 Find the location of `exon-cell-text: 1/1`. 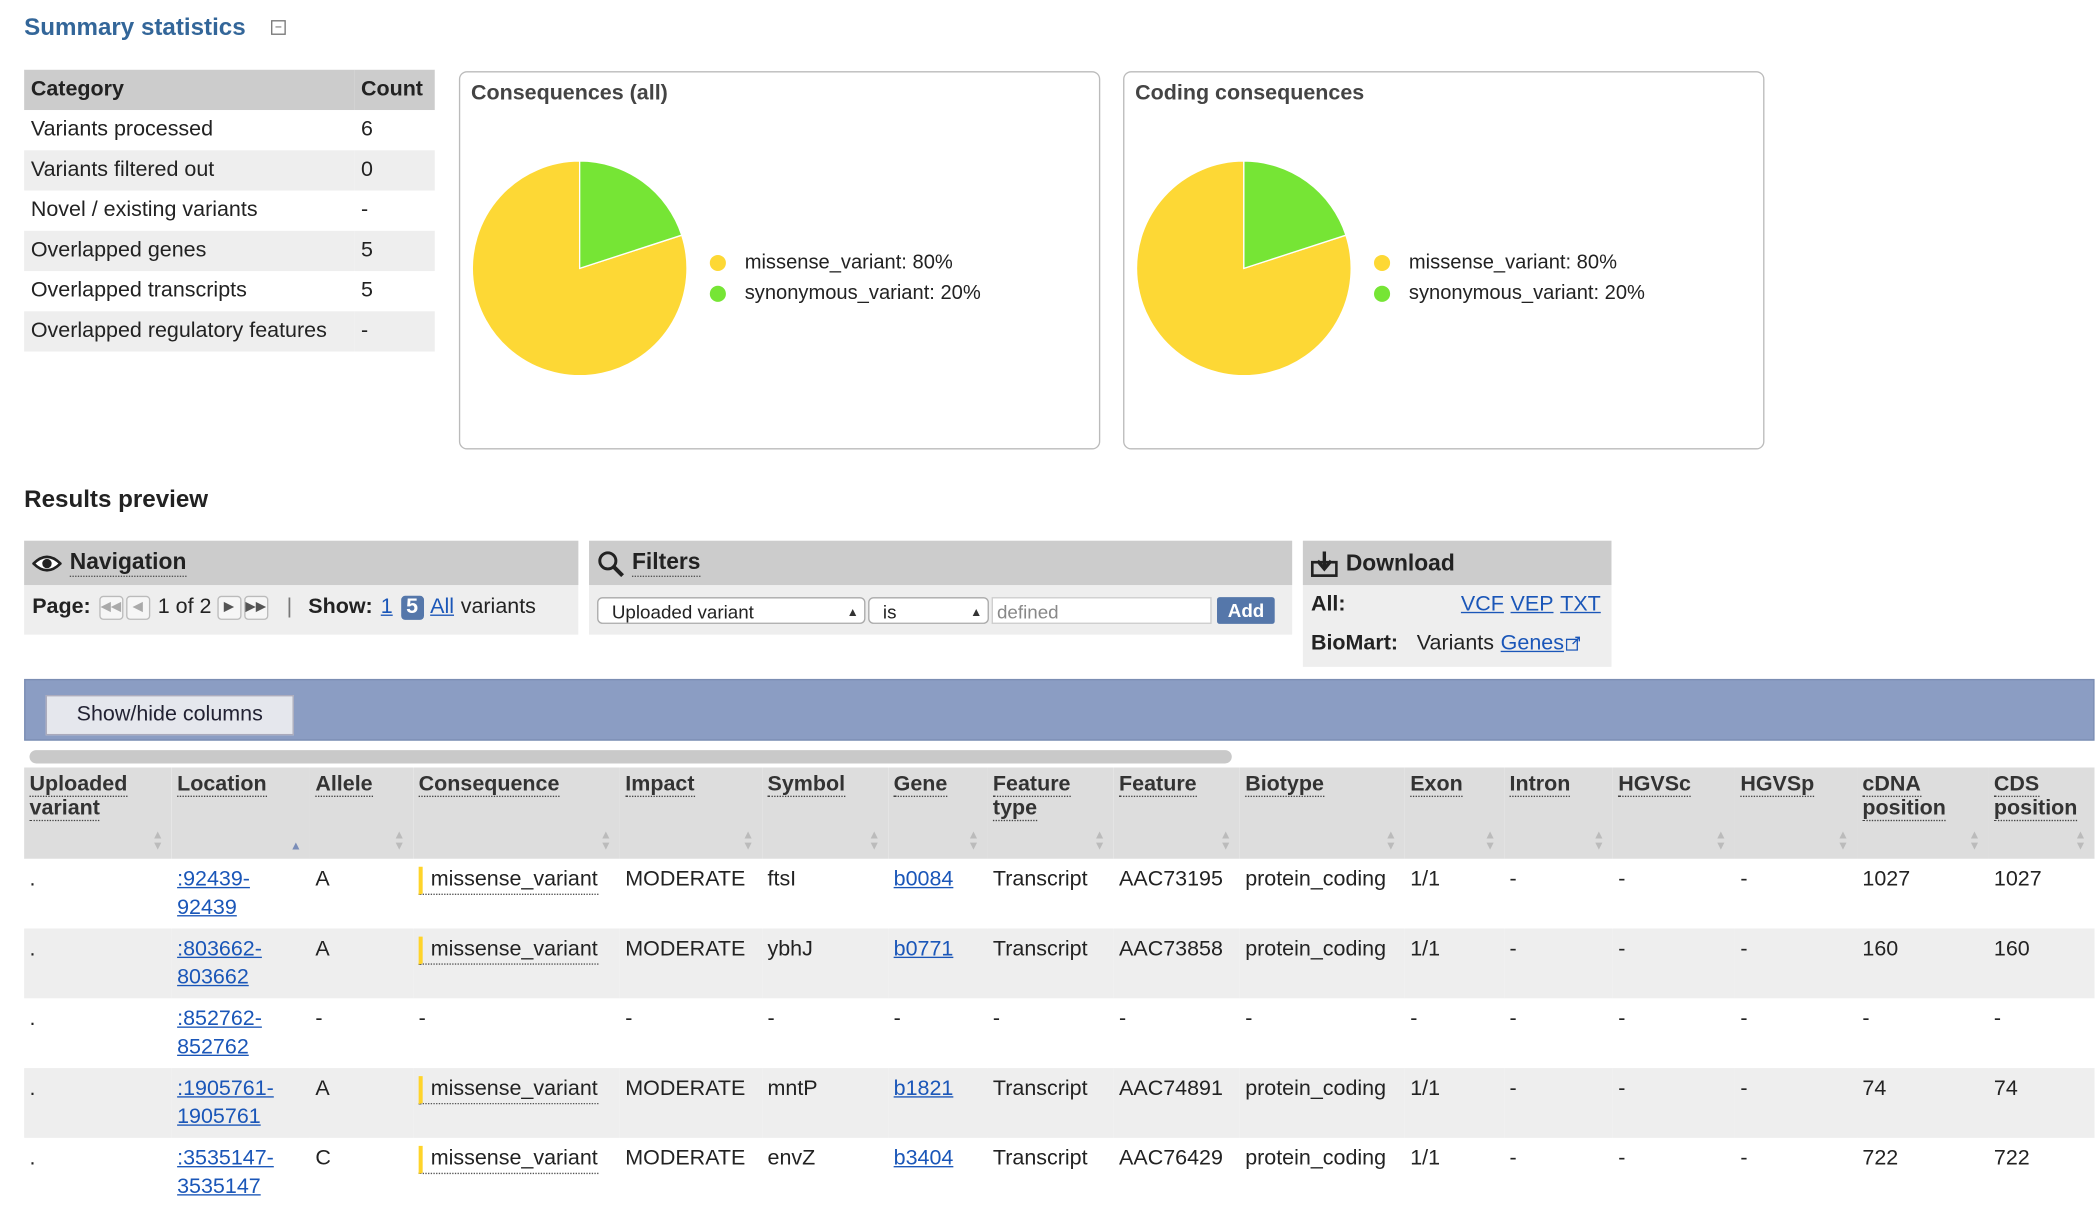

exon-cell-text: 1/1 is located at coordinates (1425, 1159).